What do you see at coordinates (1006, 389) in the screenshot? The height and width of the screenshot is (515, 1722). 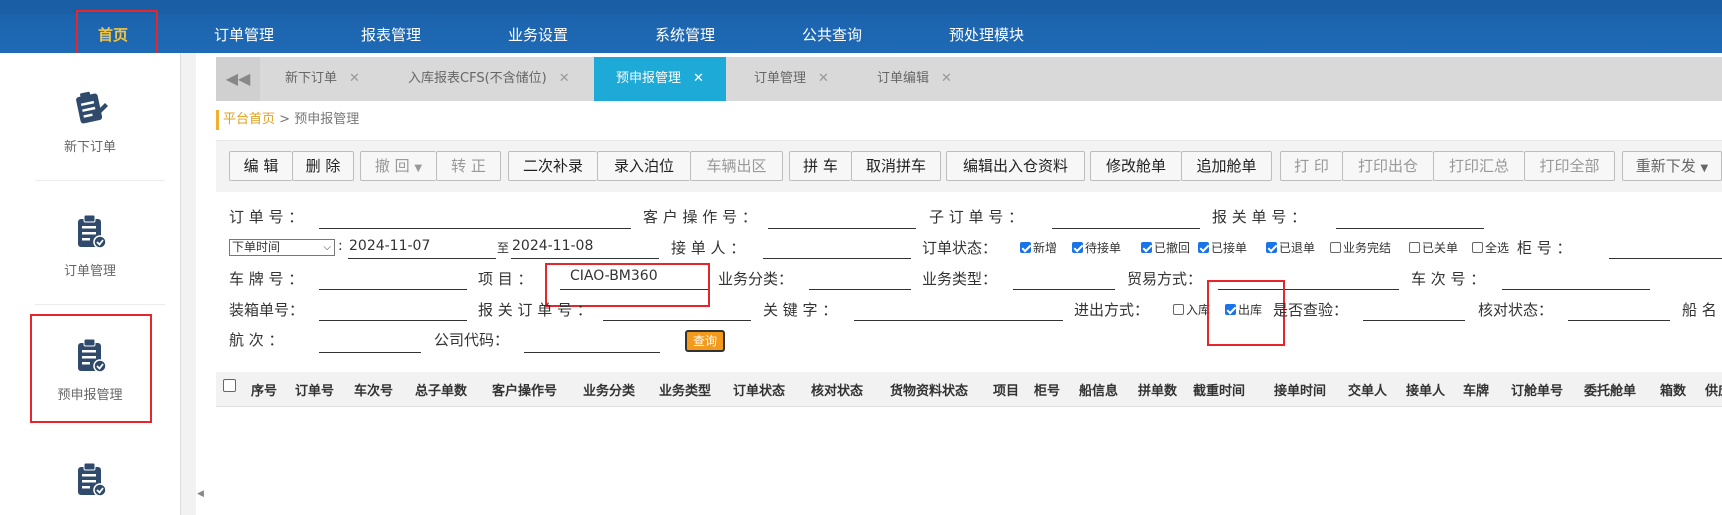 I see `column-header: 项目` at bounding box center [1006, 389].